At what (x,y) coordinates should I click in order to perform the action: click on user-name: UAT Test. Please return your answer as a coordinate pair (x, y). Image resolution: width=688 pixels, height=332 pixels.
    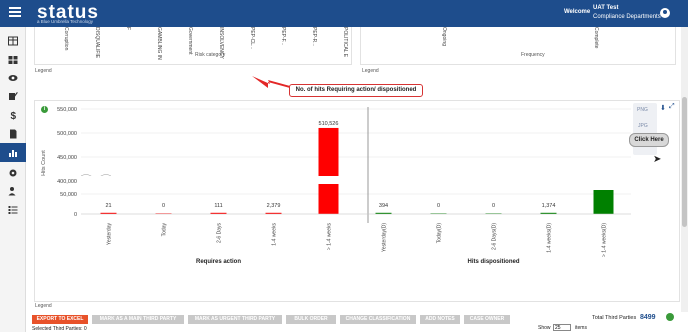
    Looking at the image, I should click on (606, 8).